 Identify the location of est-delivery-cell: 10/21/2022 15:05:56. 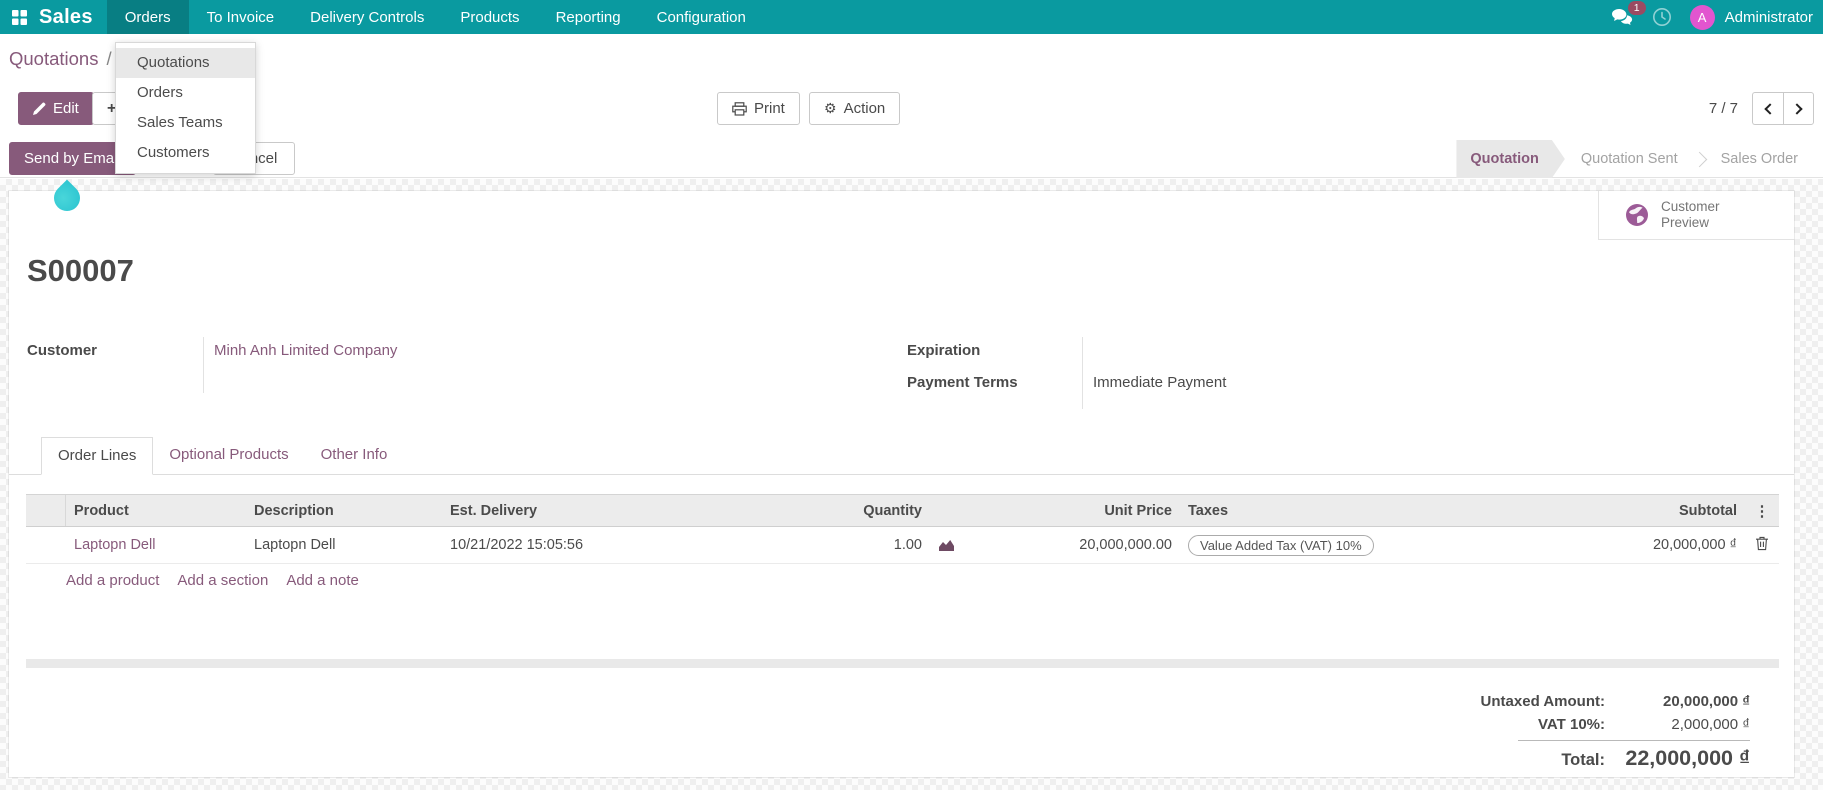
(591, 545).